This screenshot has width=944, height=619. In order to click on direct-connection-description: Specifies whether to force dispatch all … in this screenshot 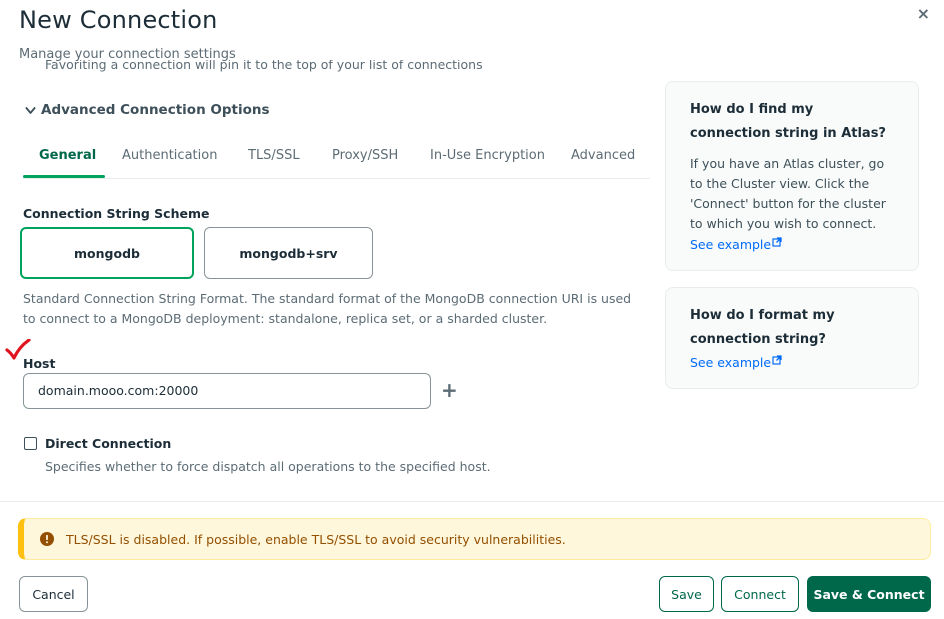, I will do `click(268, 466)`.